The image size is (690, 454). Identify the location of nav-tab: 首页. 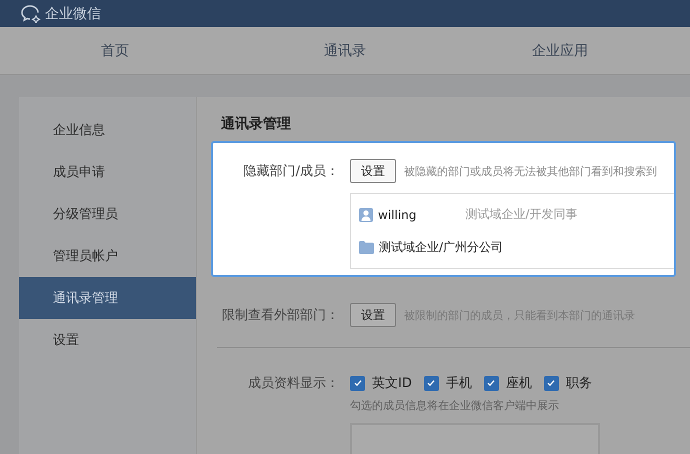
(115, 50).